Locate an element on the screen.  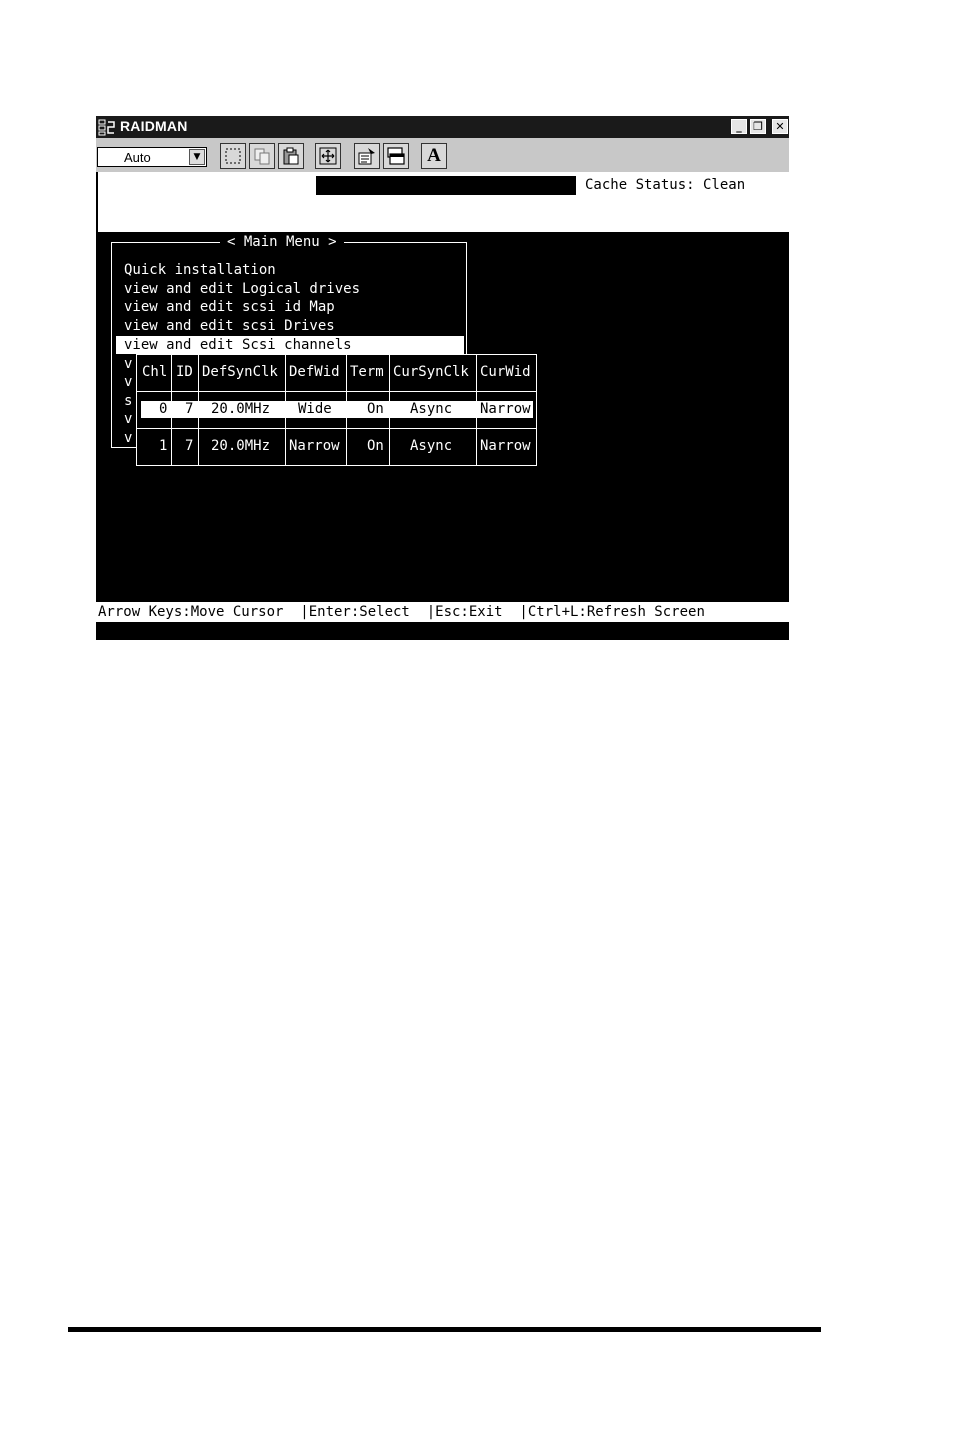
column-header-curwid: CurWid is located at coordinates (505, 372).